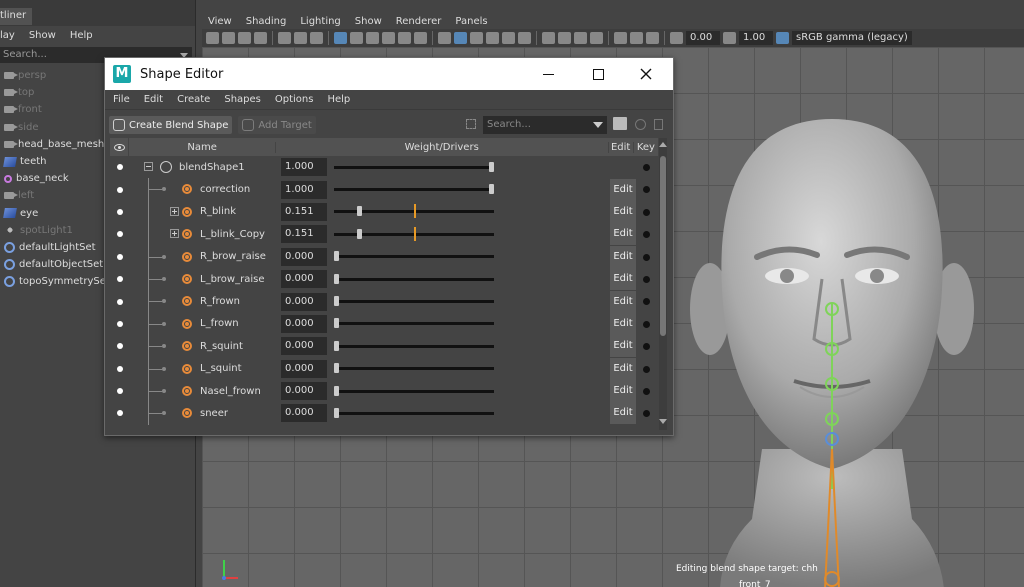 Image resolution: width=1024 pixels, height=587 pixels. I want to click on target-name: L_brow_raise, so click(232, 279).